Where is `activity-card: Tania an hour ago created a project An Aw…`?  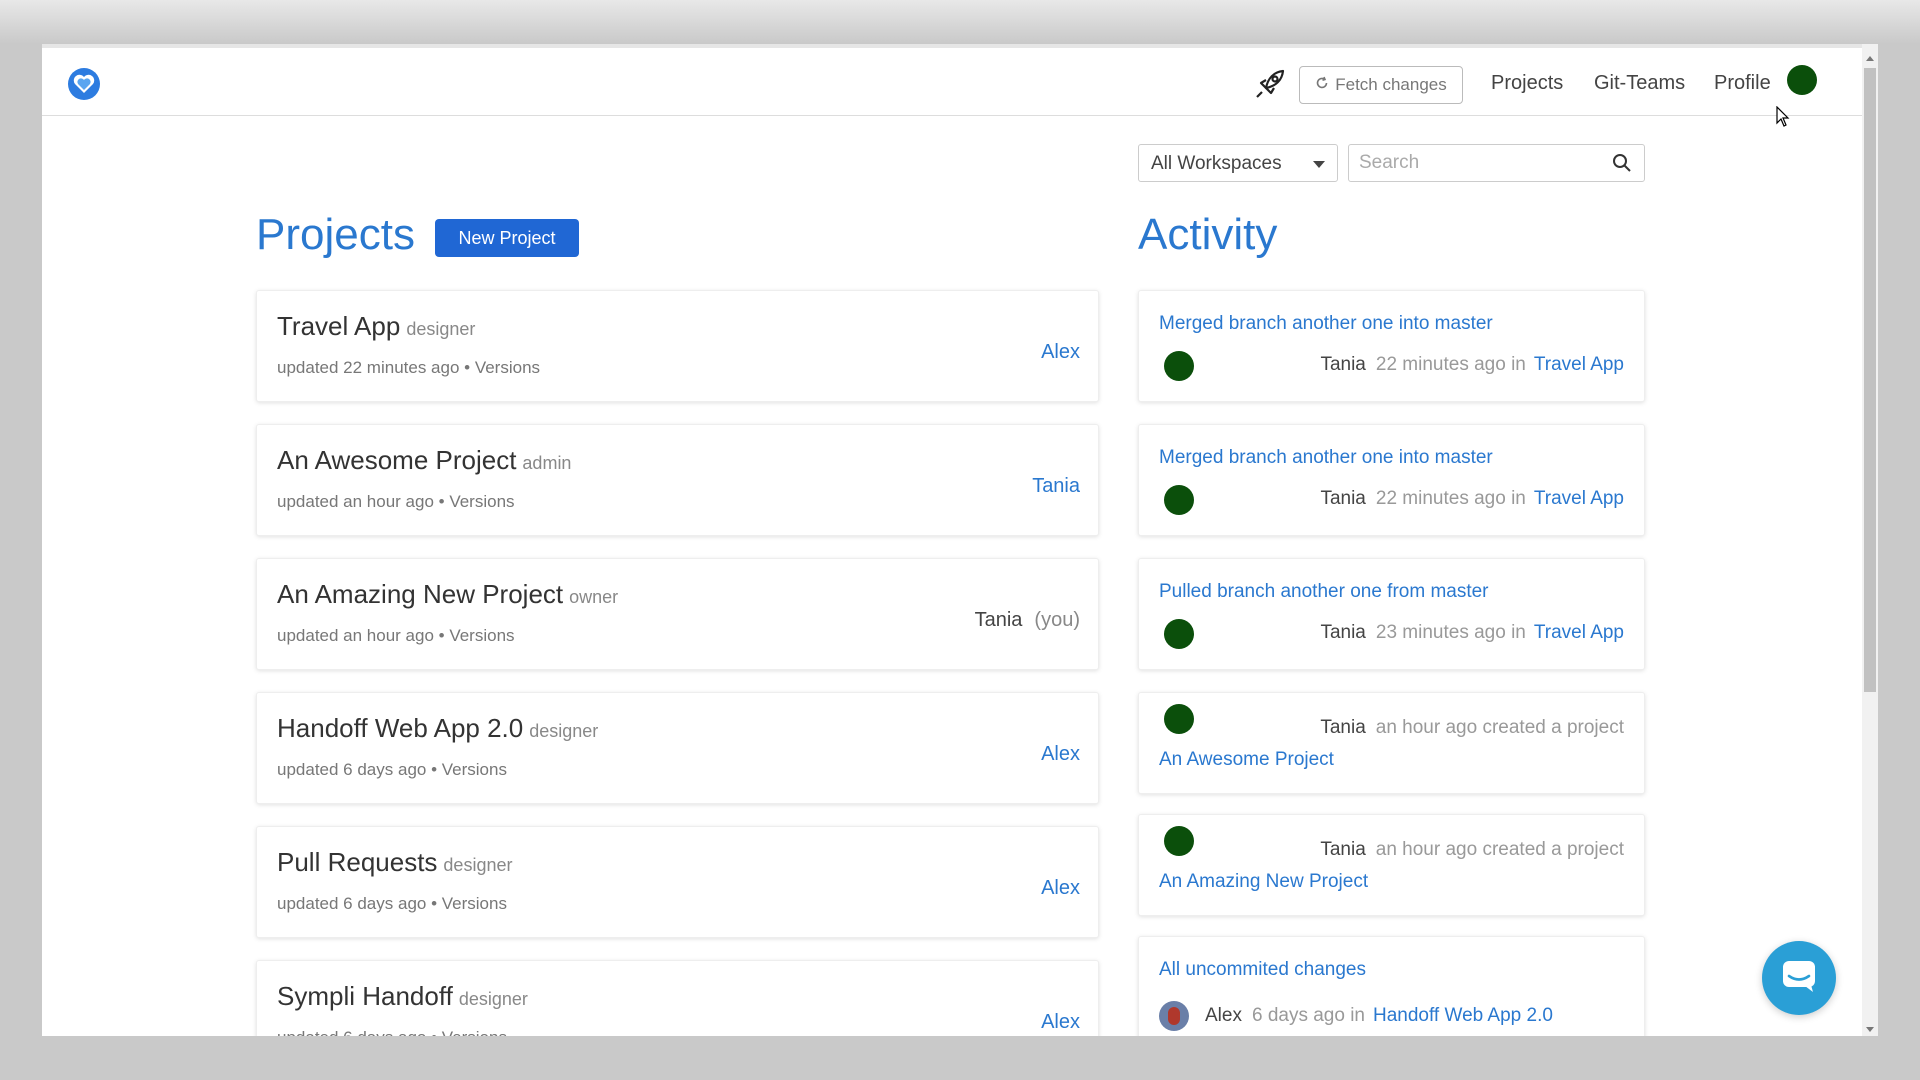
activity-card: Tania an hour ago created a project An Aw… is located at coordinates (1391, 743).